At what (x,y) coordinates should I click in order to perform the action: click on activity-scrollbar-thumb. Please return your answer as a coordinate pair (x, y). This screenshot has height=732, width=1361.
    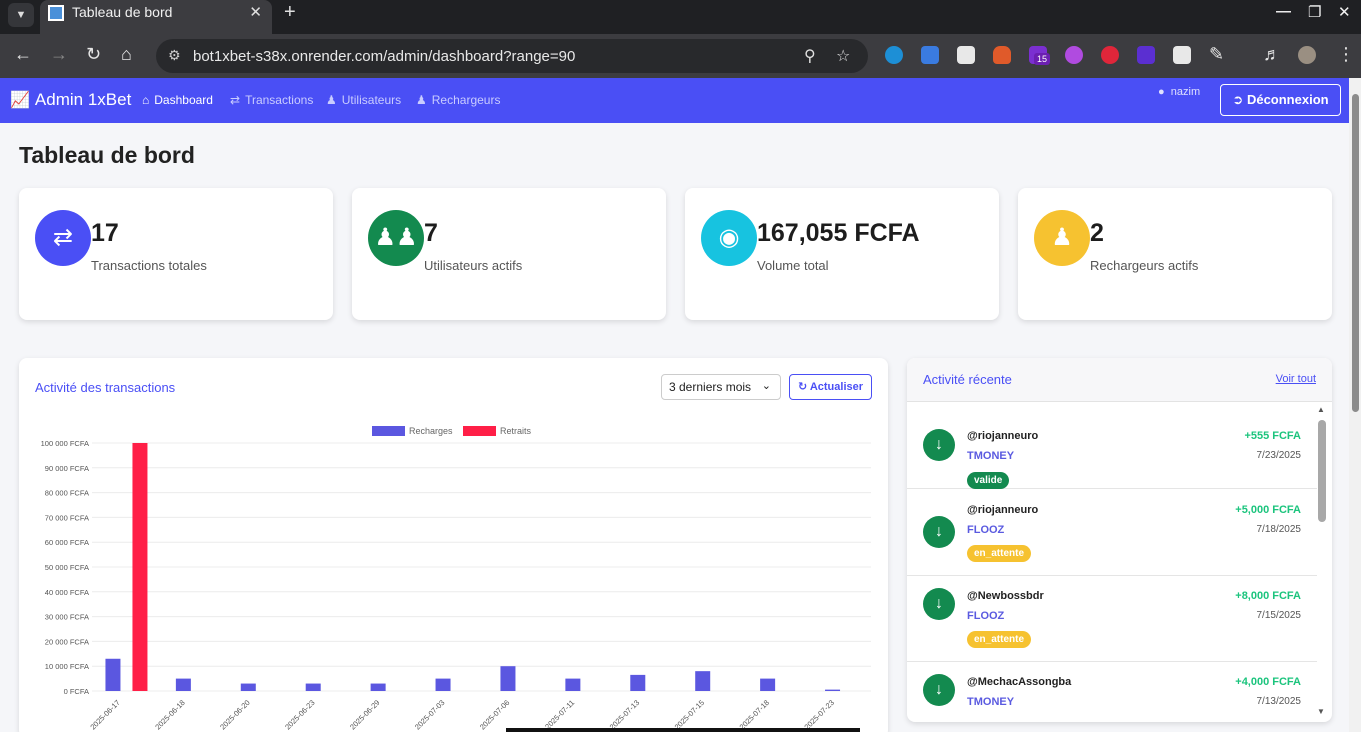
    Looking at the image, I should click on (1322, 471).